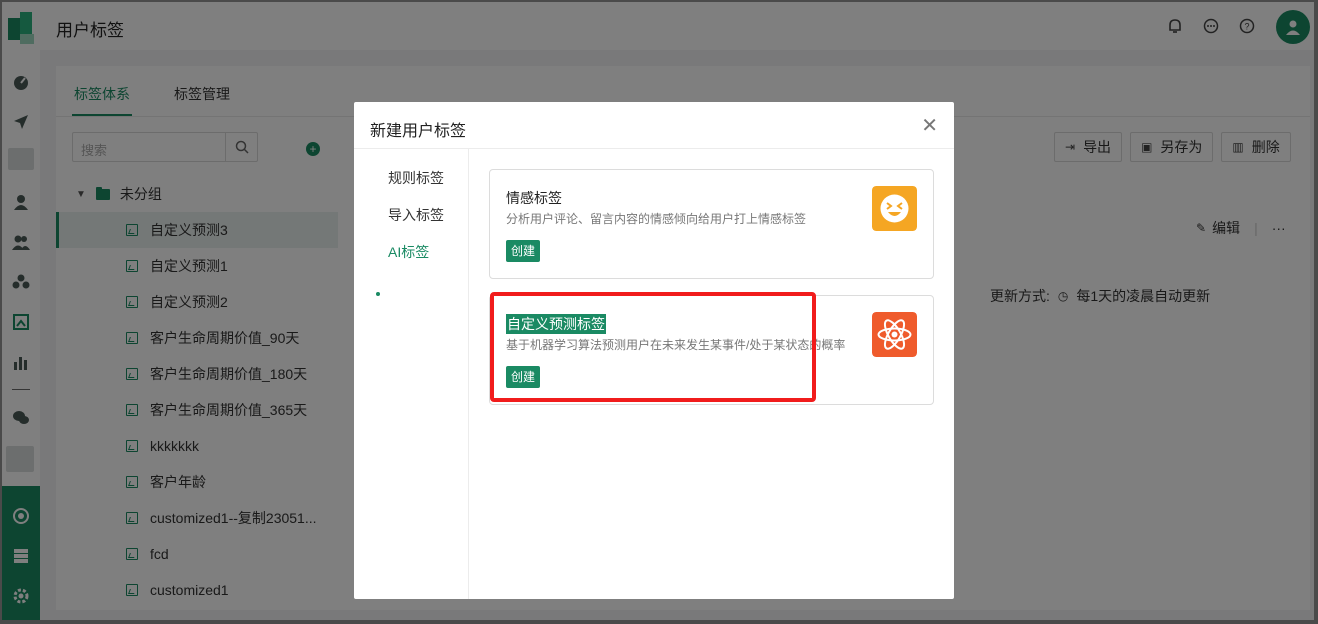  I want to click on card-description: 分析用户评论、留言内容的情感倾向给用户打上情感标签, so click(656, 219).